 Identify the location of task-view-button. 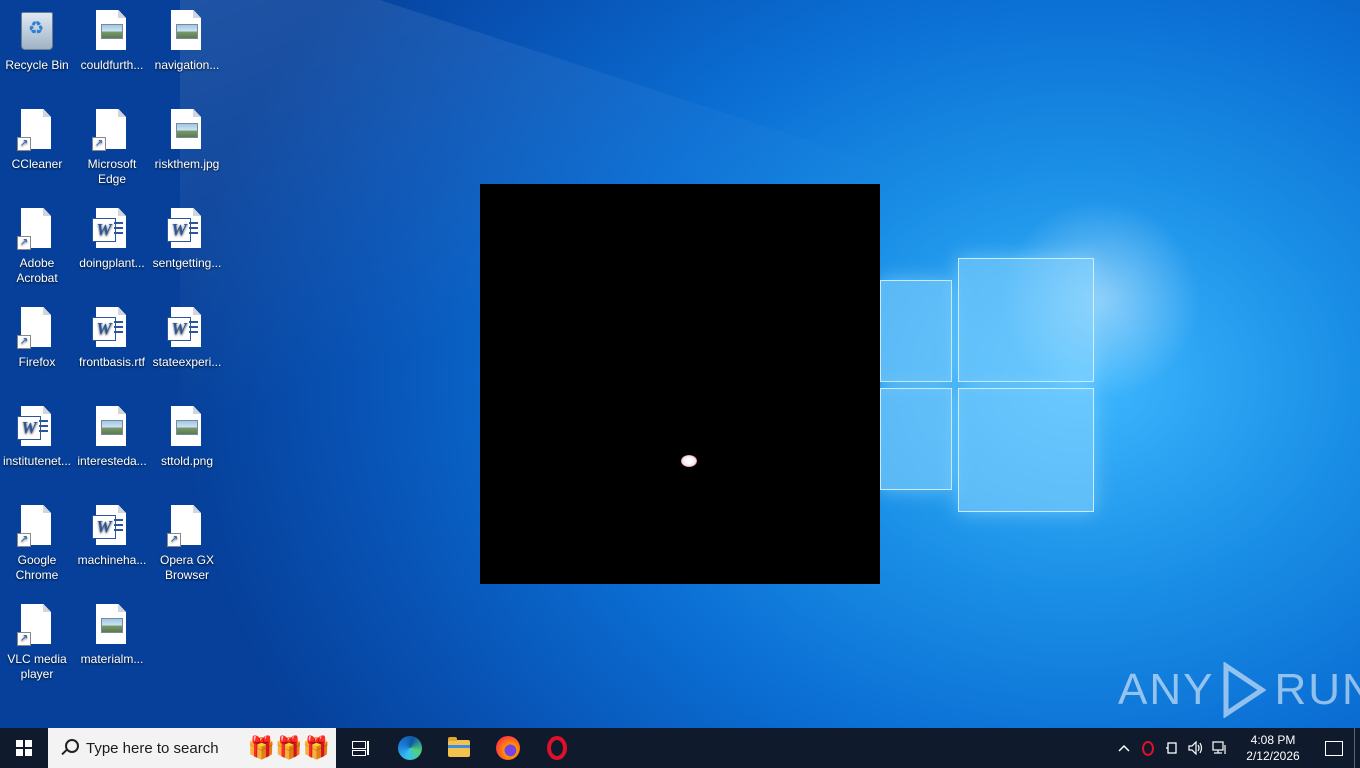
(360, 748).